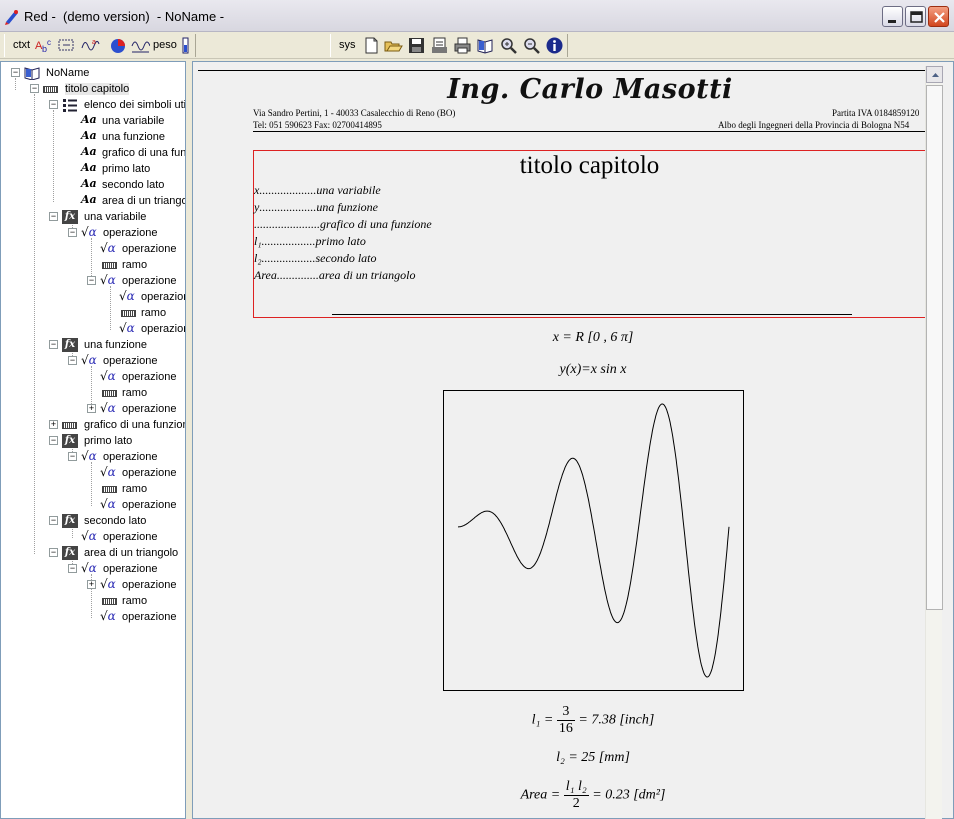  What do you see at coordinates (94, 42) in the screenshot?
I see `svg-text: a` at bounding box center [94, 42].